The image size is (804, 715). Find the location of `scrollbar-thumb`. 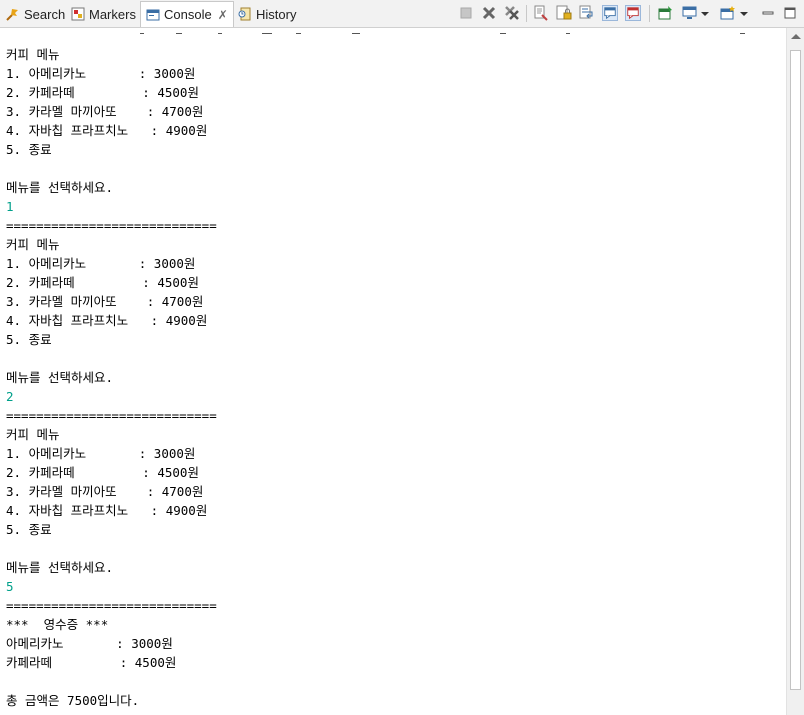

scrollbar-thumb is located at coordinates (795, 370).